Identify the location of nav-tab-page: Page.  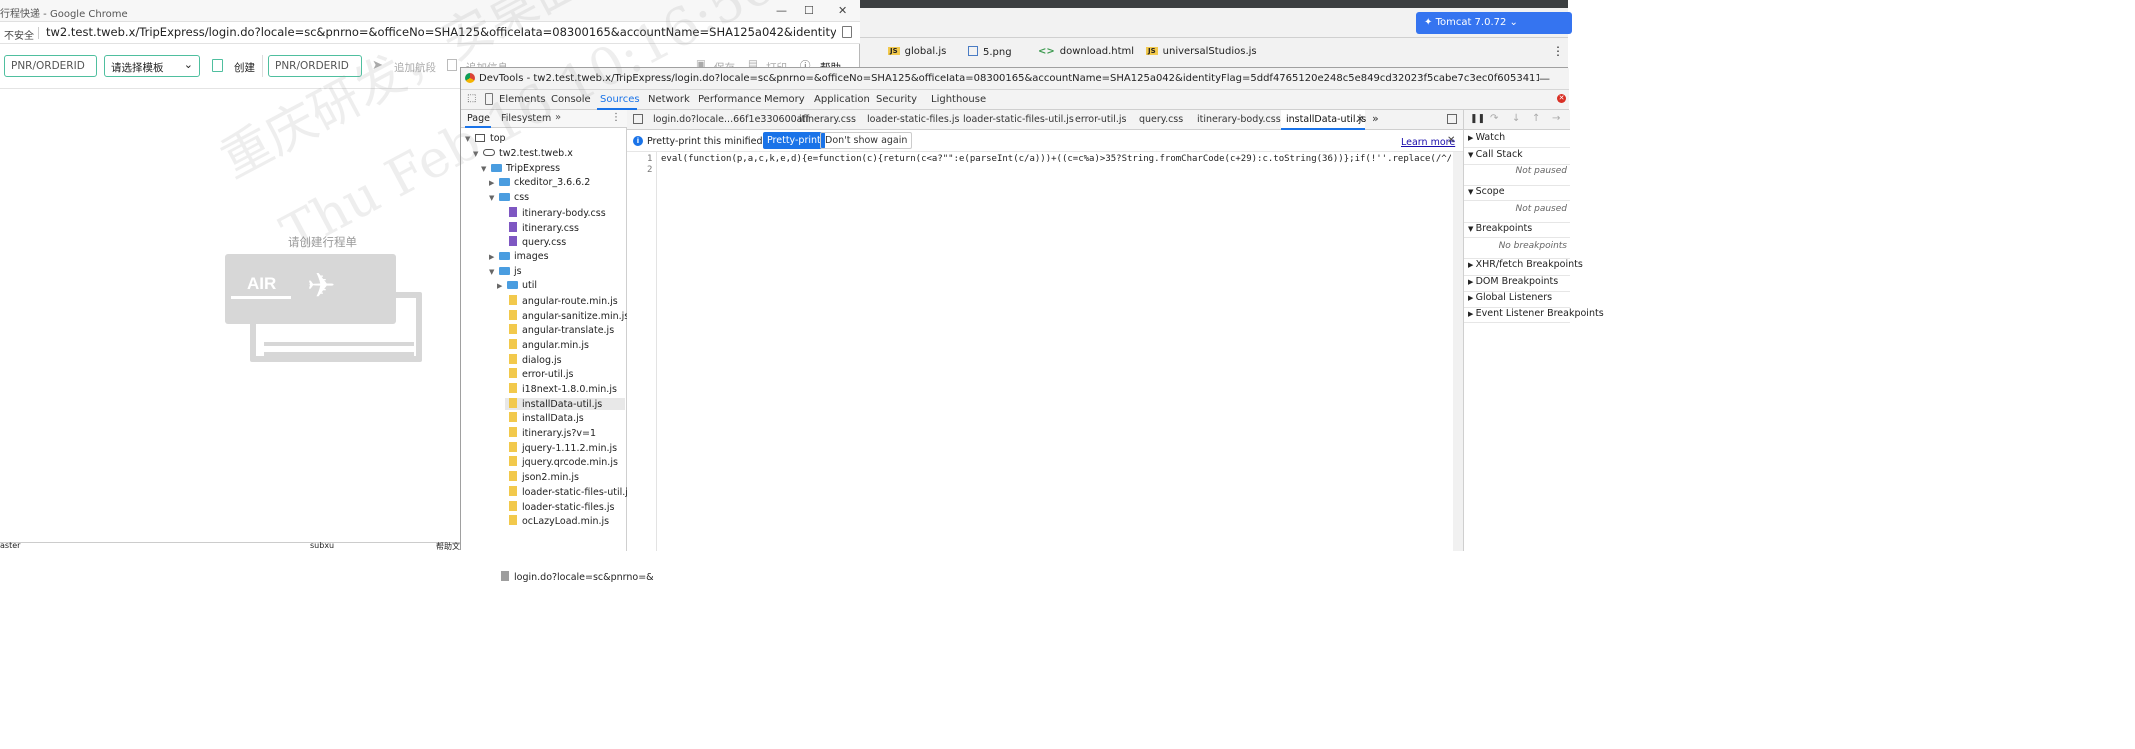
(478, 118).